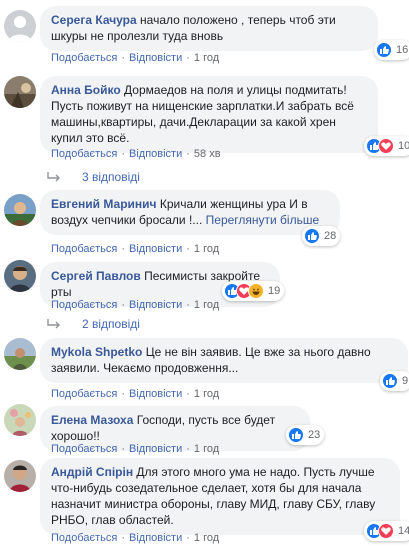 The width and height of the screenshot is (409, 549). I want to click on reaction-count: 10, so click(403, 146).